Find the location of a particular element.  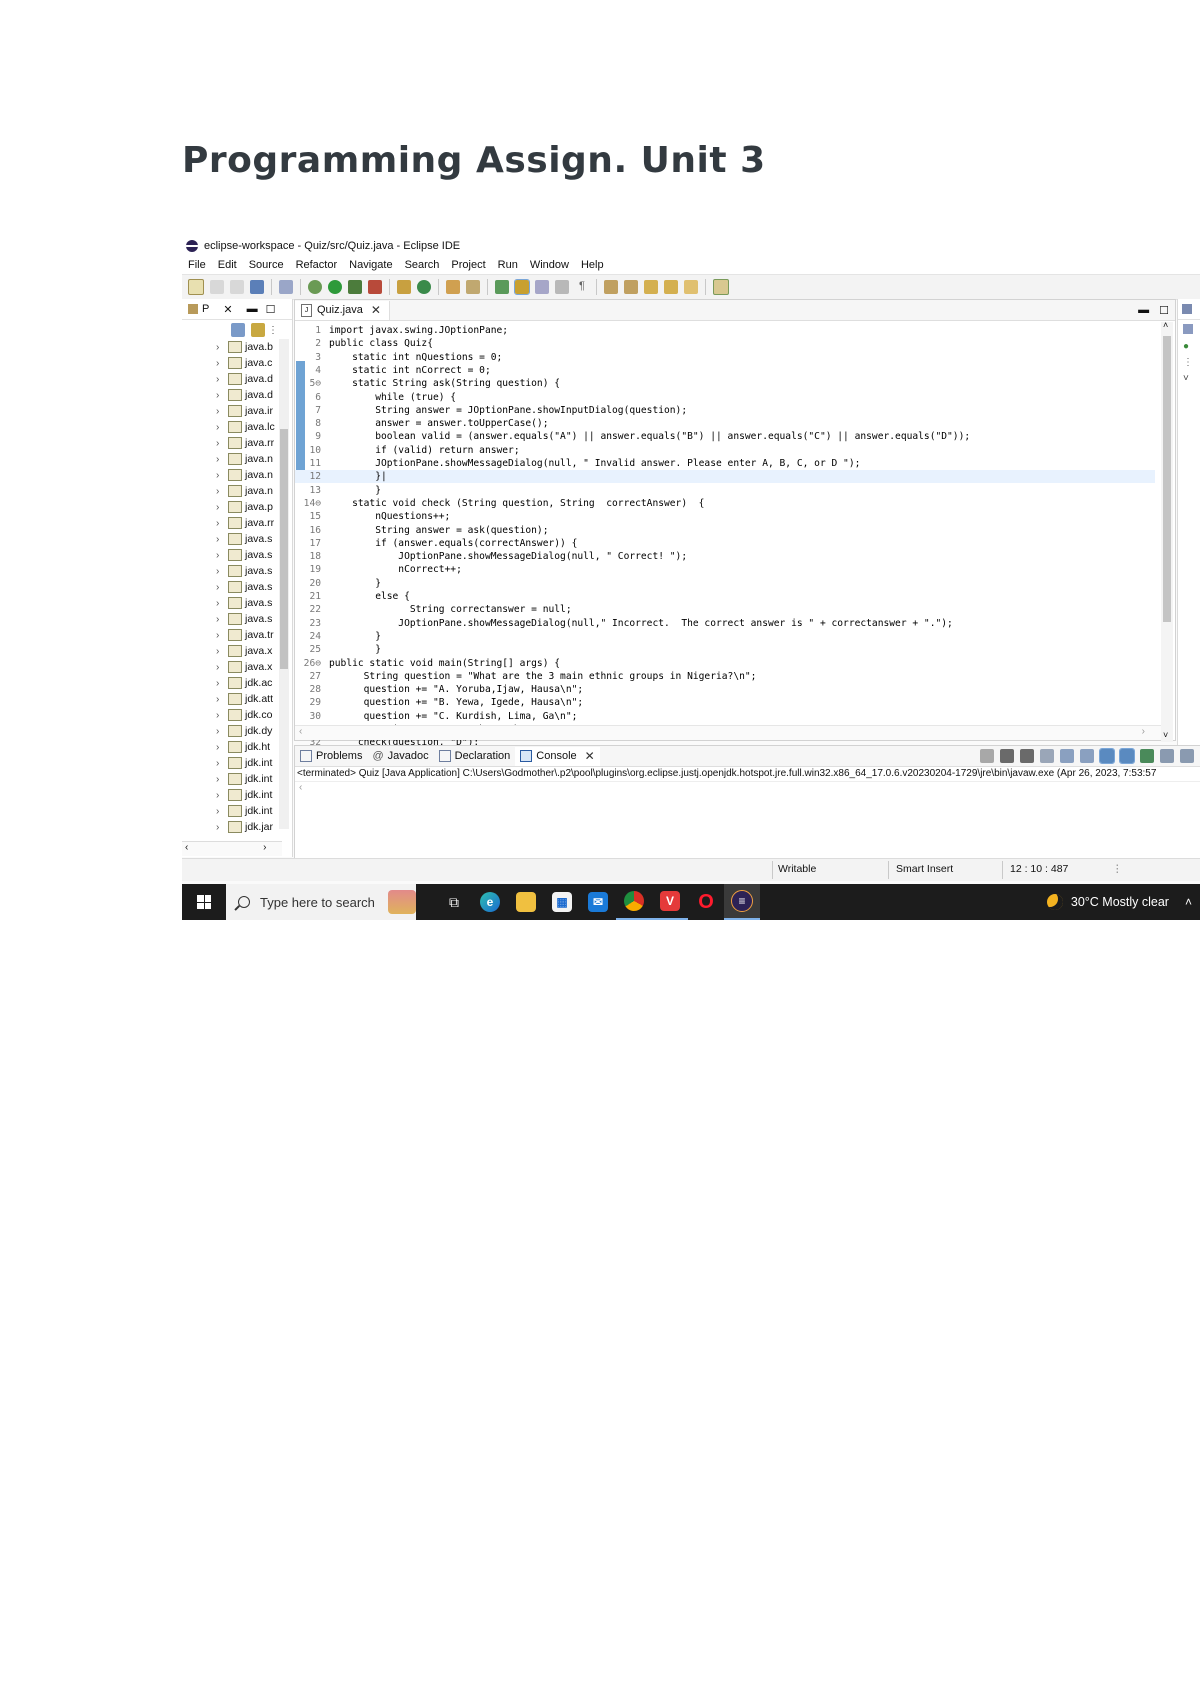

package-explorer-scrollbar is located at coordinates (284, 584).